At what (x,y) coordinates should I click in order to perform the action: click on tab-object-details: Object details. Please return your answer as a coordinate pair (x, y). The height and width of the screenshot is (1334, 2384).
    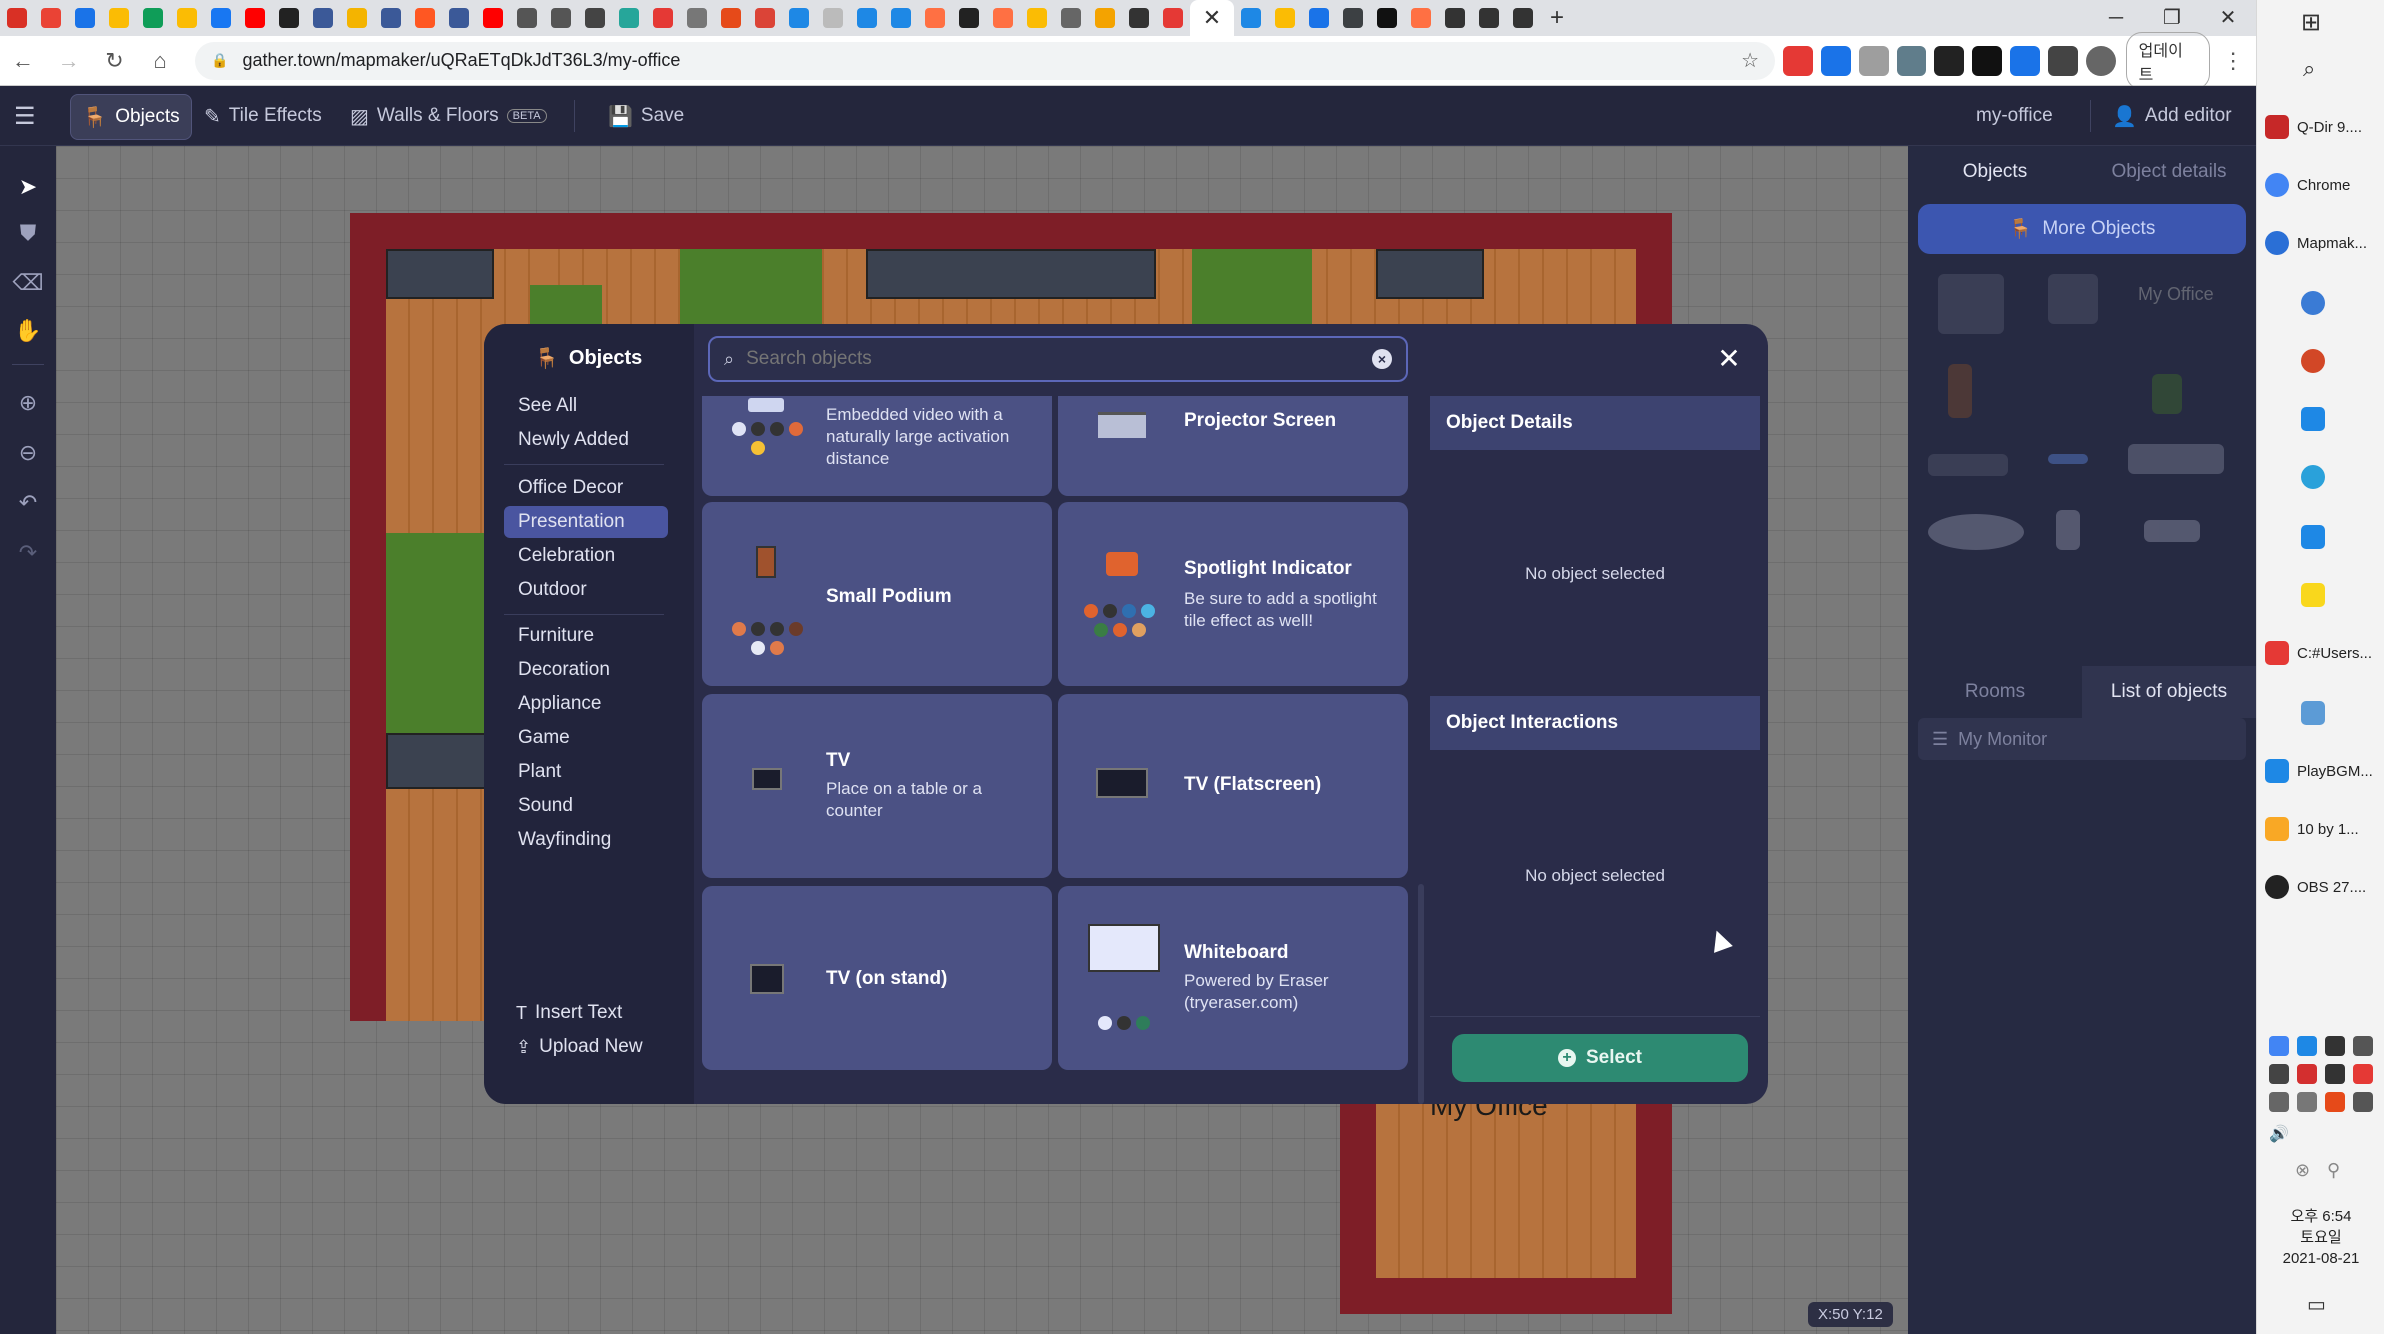
    Looking at the image, I should click on (2169, 172).